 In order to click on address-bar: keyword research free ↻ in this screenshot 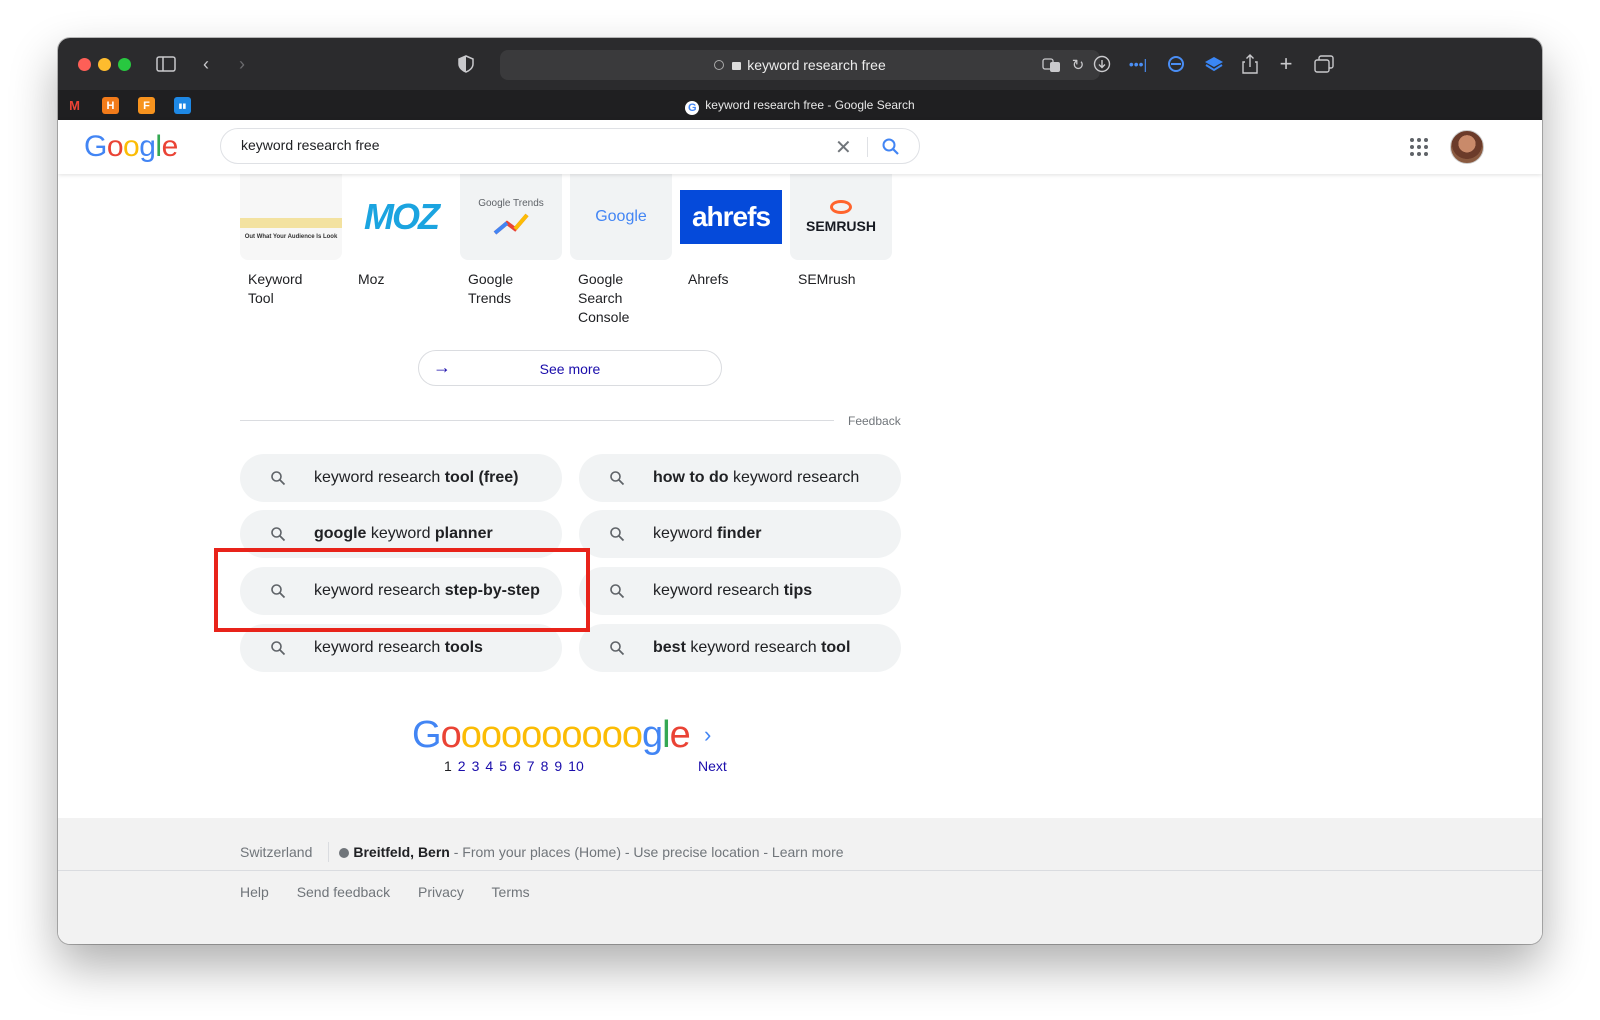, I will do `click(800, 65)`.